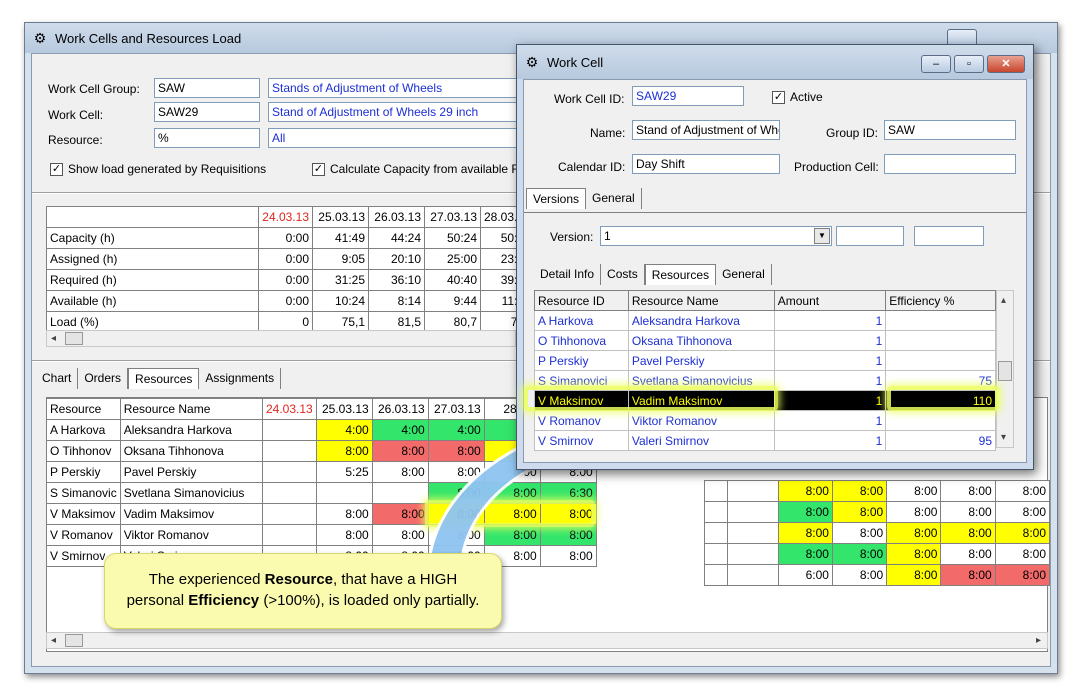  Describe the element at coordinates (340, 280) in the screenshot. I see `load-cell: 31:25` at that location.